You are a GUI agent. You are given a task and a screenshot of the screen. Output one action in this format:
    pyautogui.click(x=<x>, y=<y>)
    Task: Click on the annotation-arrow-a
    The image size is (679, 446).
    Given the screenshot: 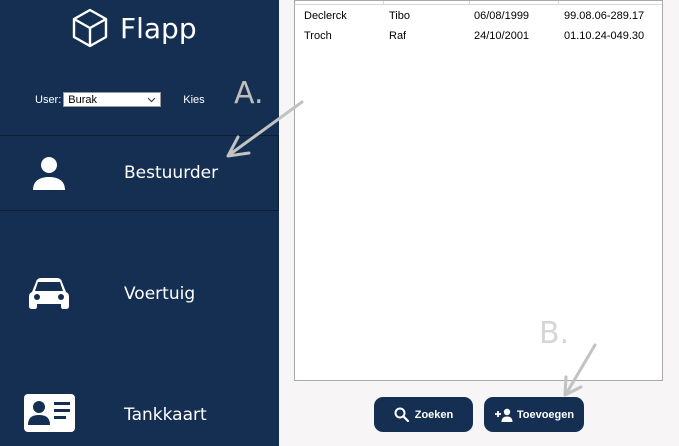 What is the action you would take?
    pyautogui.click(x=265, y=129)
    